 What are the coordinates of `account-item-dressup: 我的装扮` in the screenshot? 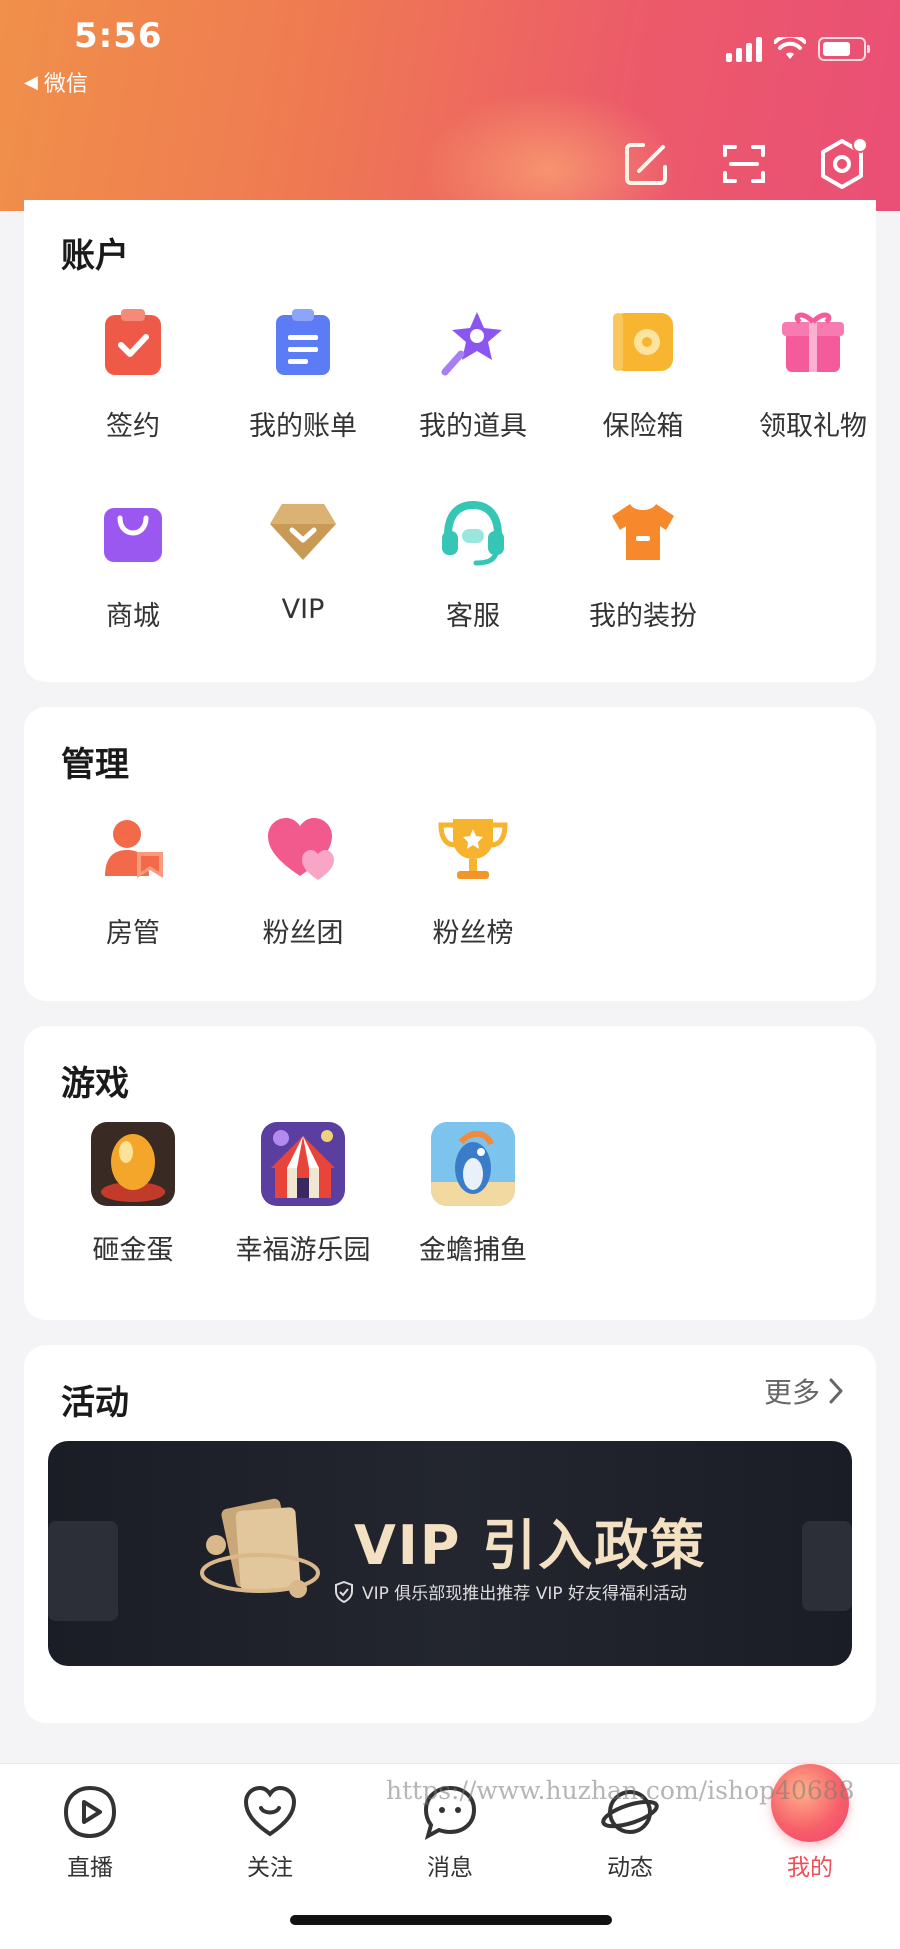 It's located at (643, 562).